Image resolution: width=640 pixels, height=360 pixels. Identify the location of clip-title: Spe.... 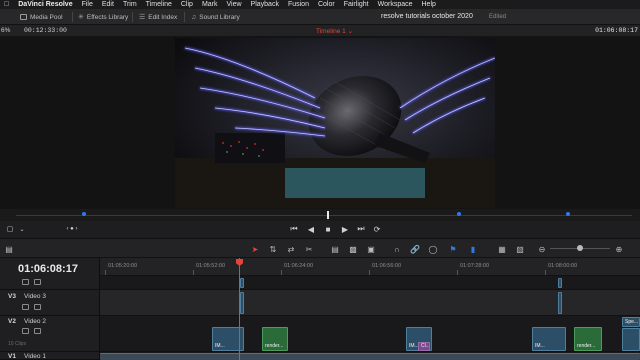
(631, 322).